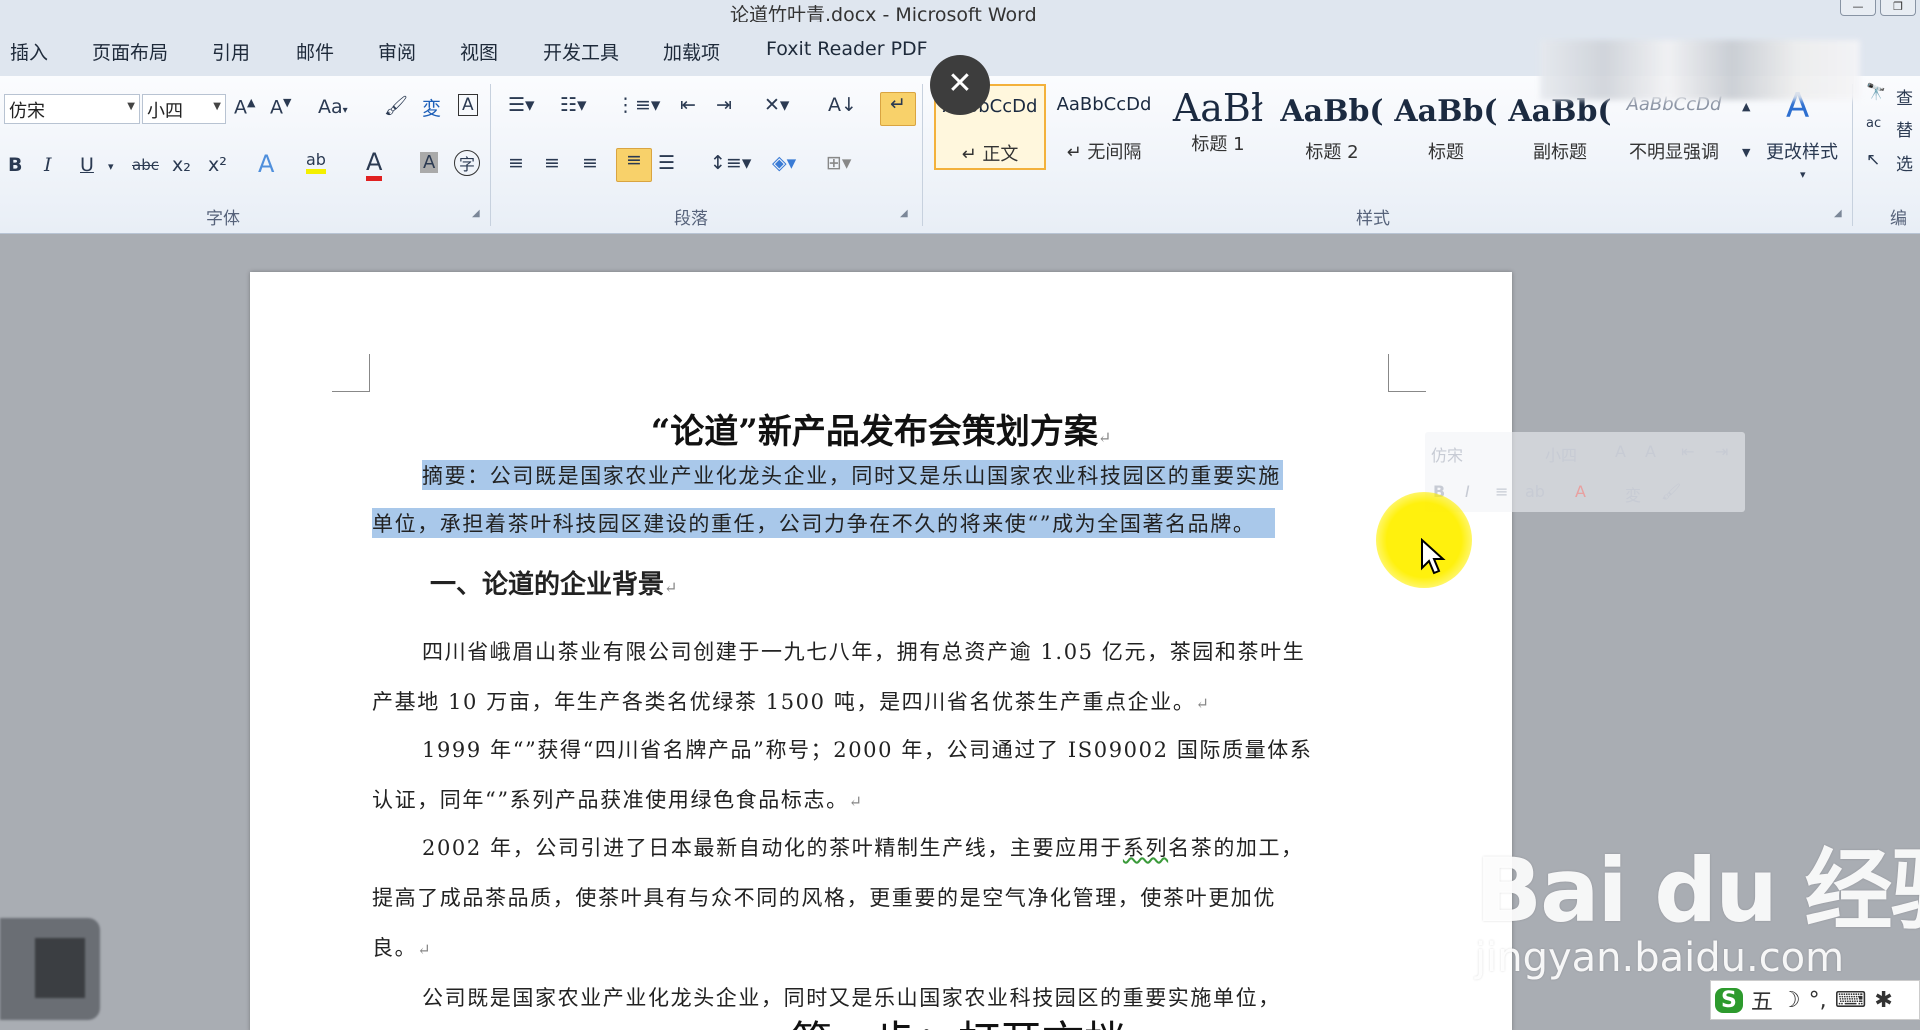 This screenshot has height=1030, width=1920. Describe the element at coordinates (48, 165) in the screenshot. I see `italic-button: I` at that location.